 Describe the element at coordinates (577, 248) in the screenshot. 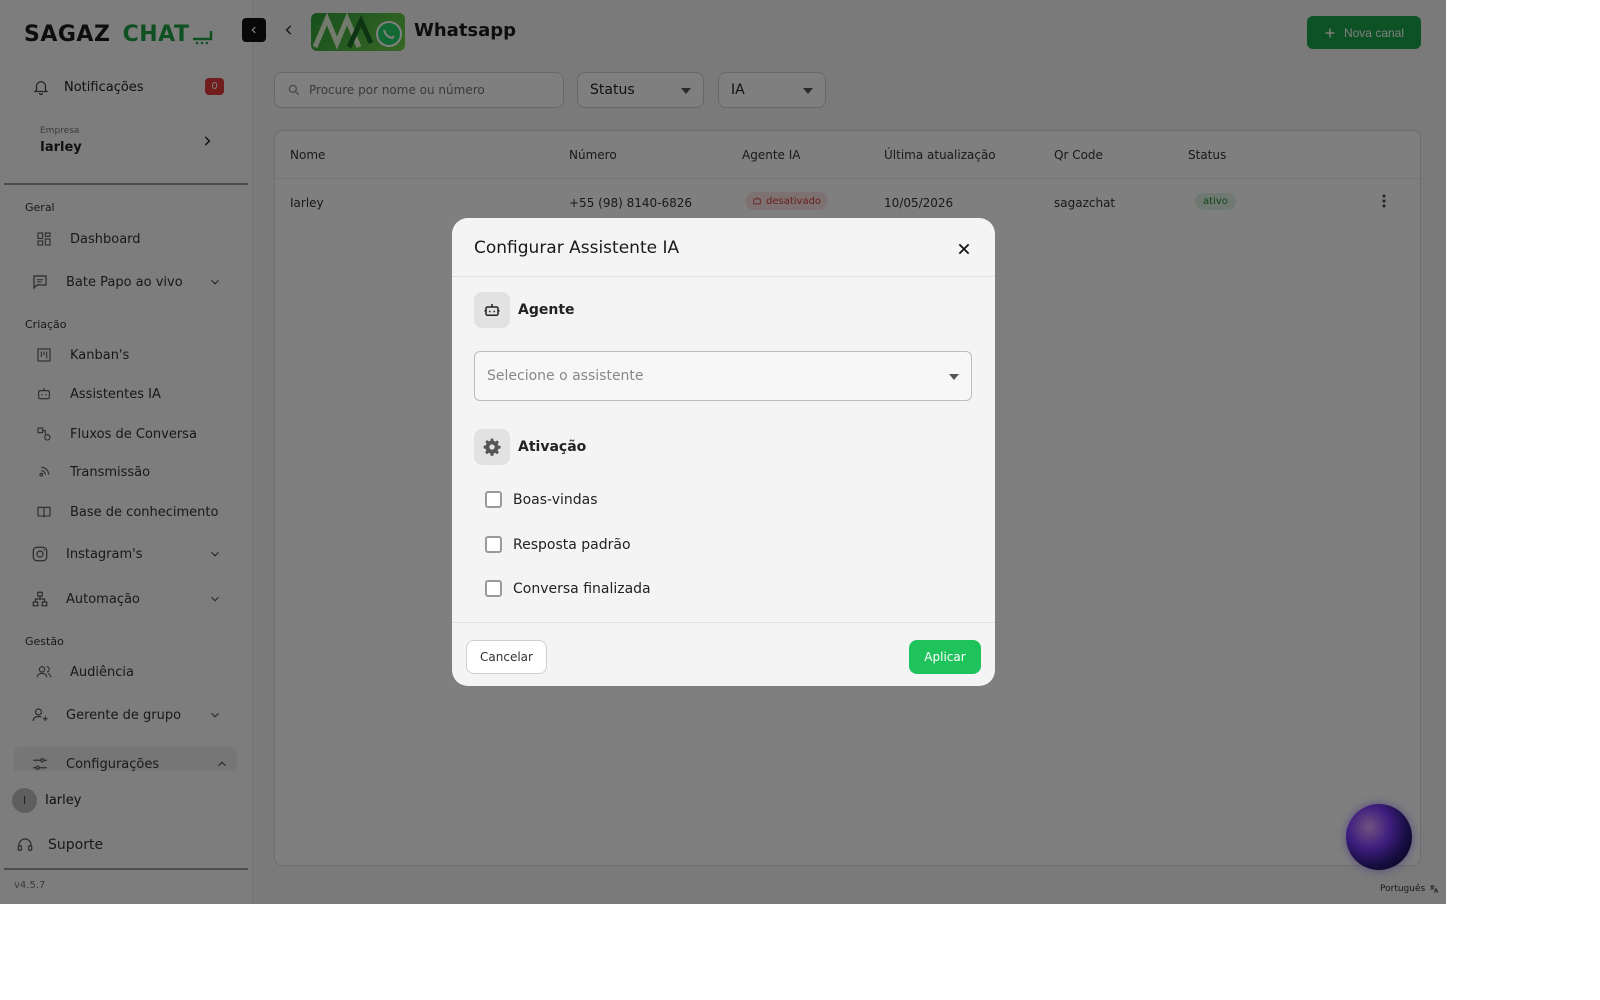

I see `dialog-title: Configurar Assistente IA` at that location.